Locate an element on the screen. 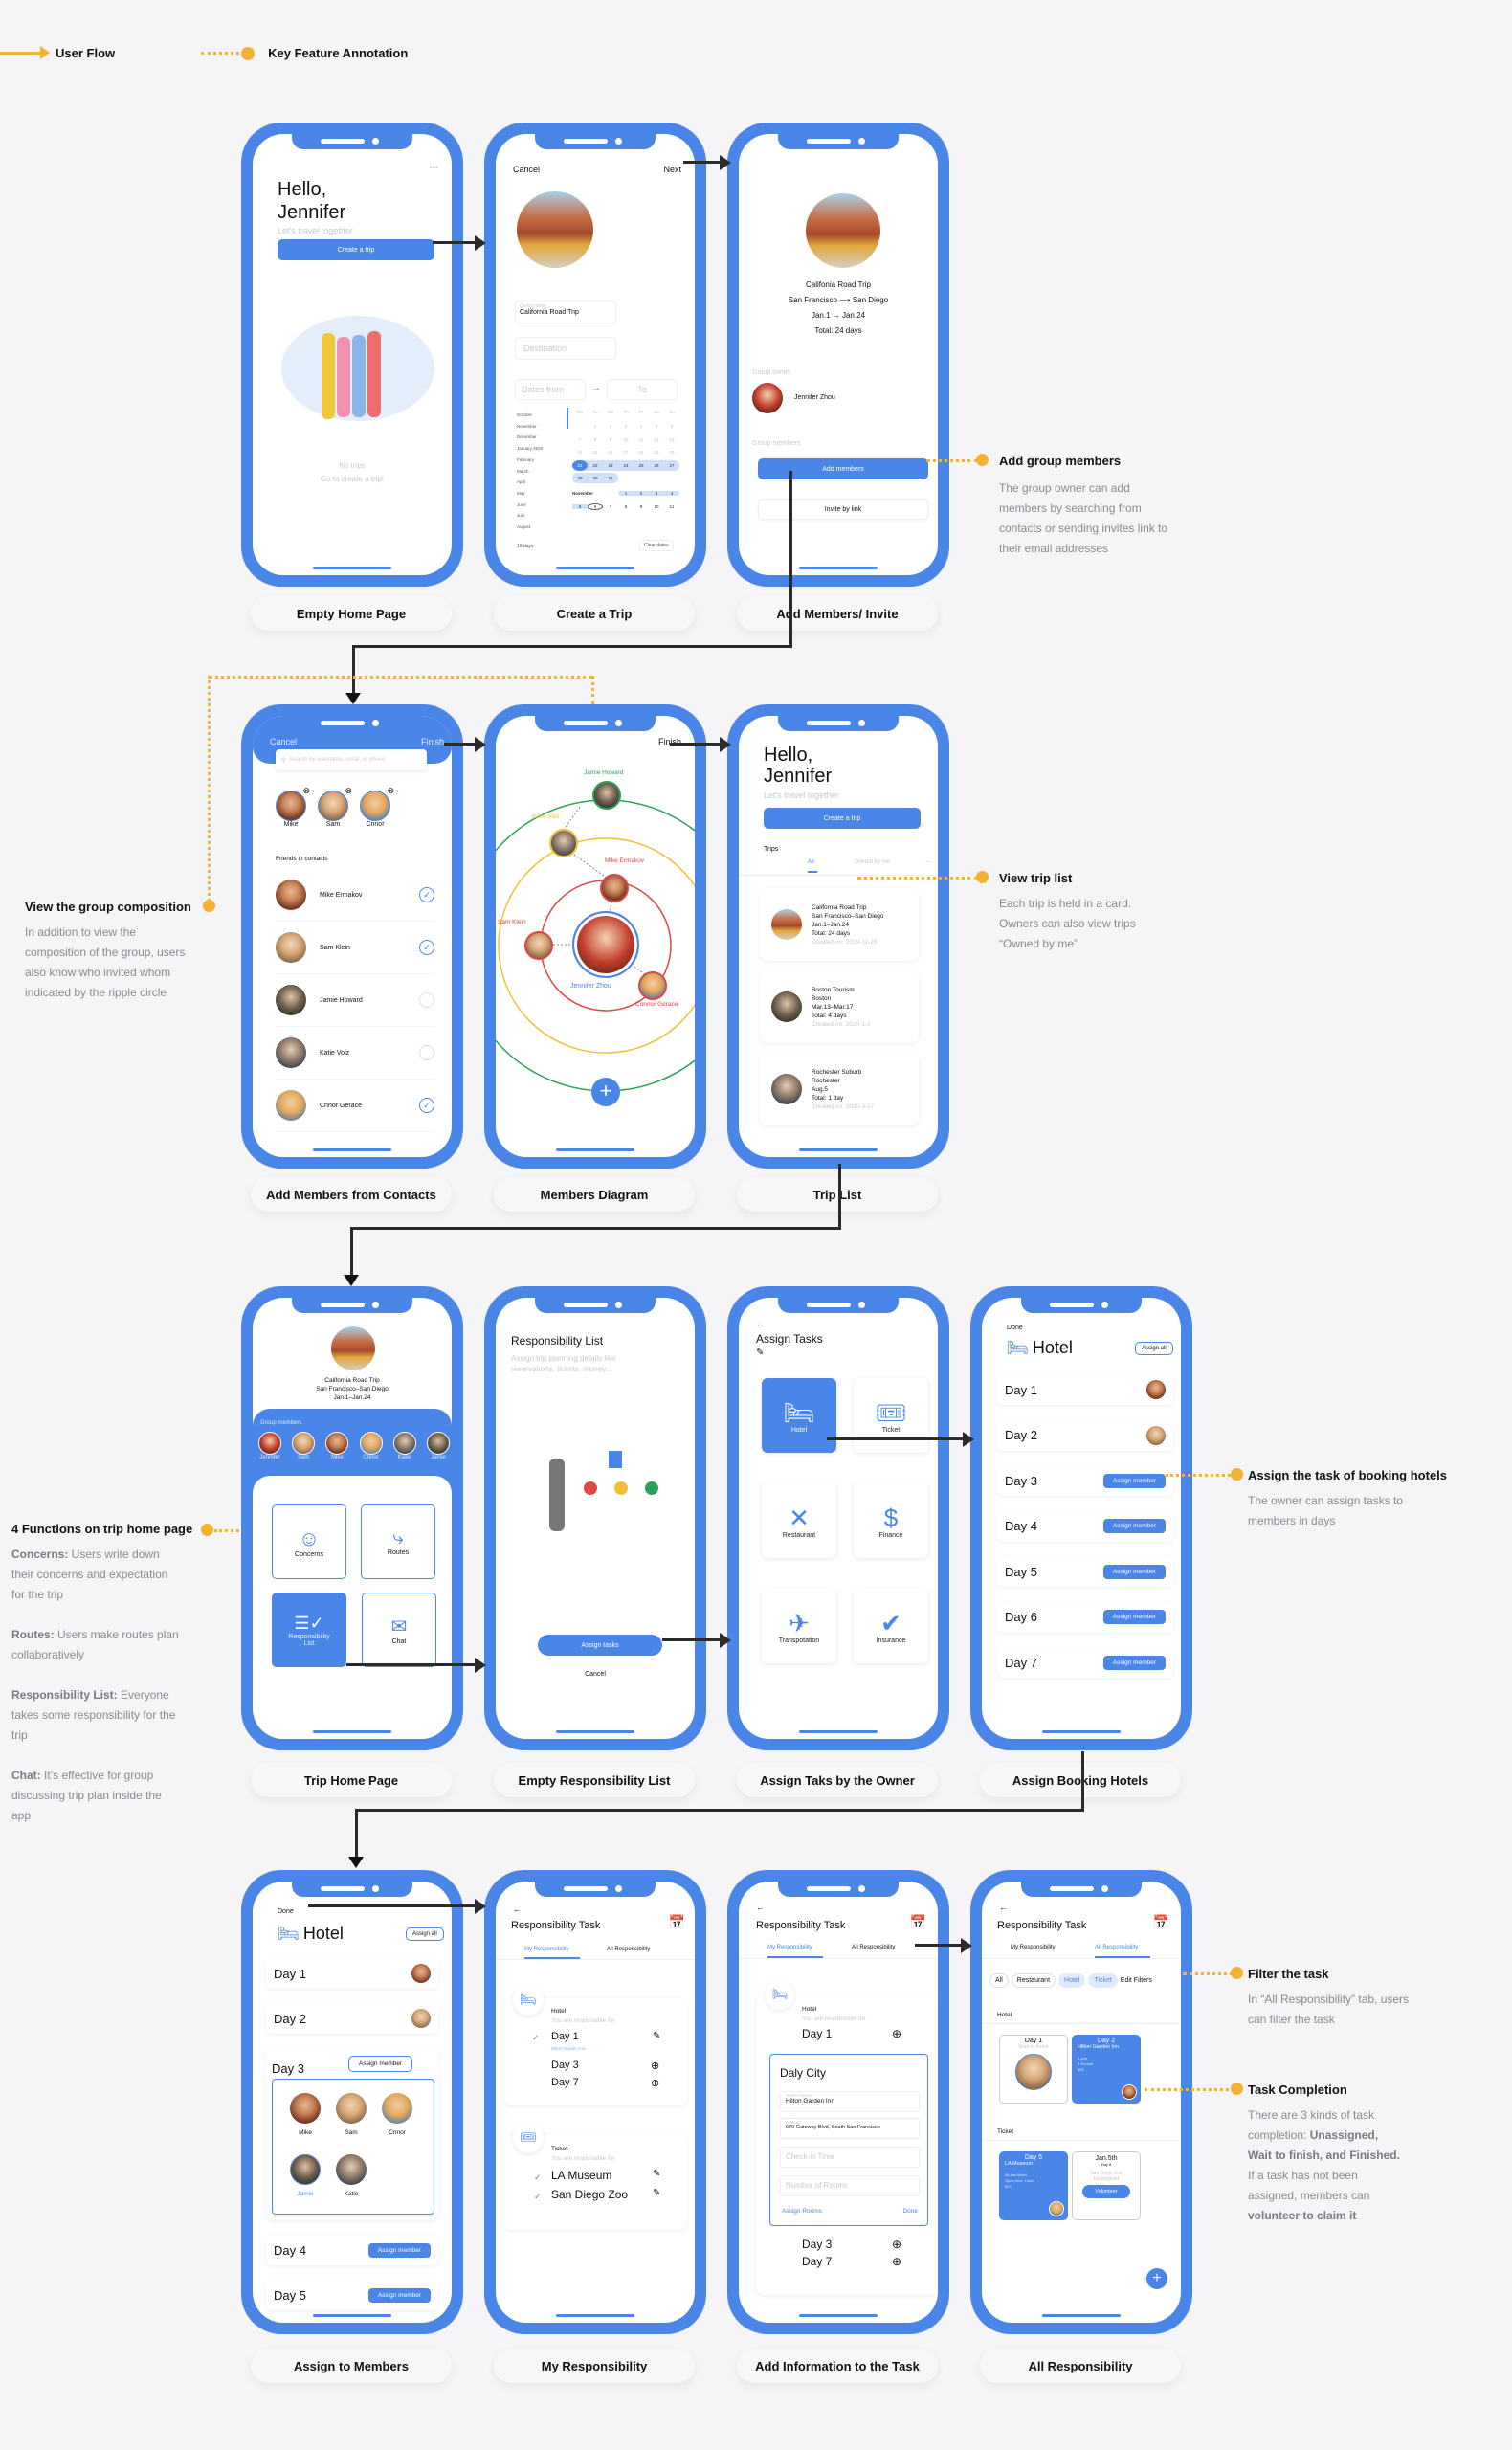 This screenshot has height=2450, width=1512. task-card-finished: Day 2 Hilton Garden Inn 4-star 3 Rooms $89 is located at coordinates (1106, 2069).